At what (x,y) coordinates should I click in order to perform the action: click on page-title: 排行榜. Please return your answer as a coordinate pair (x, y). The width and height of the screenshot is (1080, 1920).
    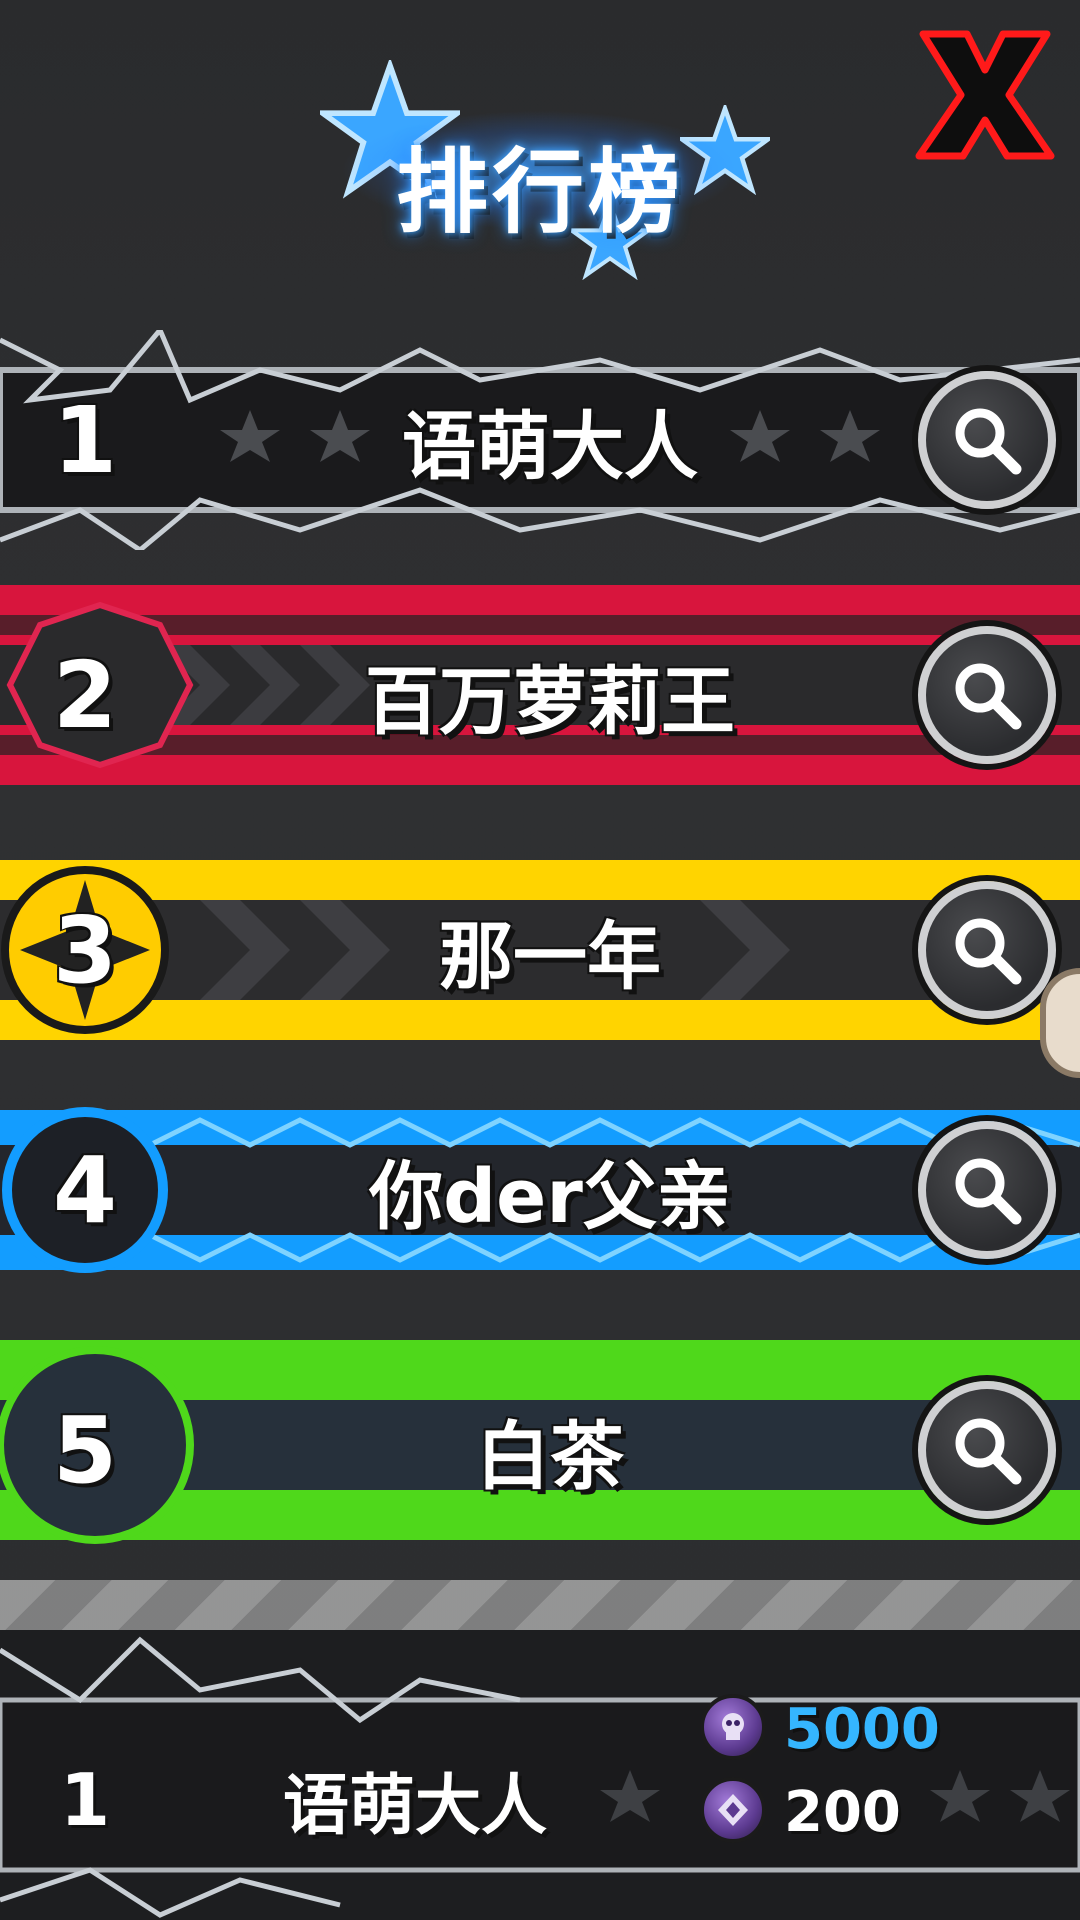
    Looking at the image, I should click on (539, 192).